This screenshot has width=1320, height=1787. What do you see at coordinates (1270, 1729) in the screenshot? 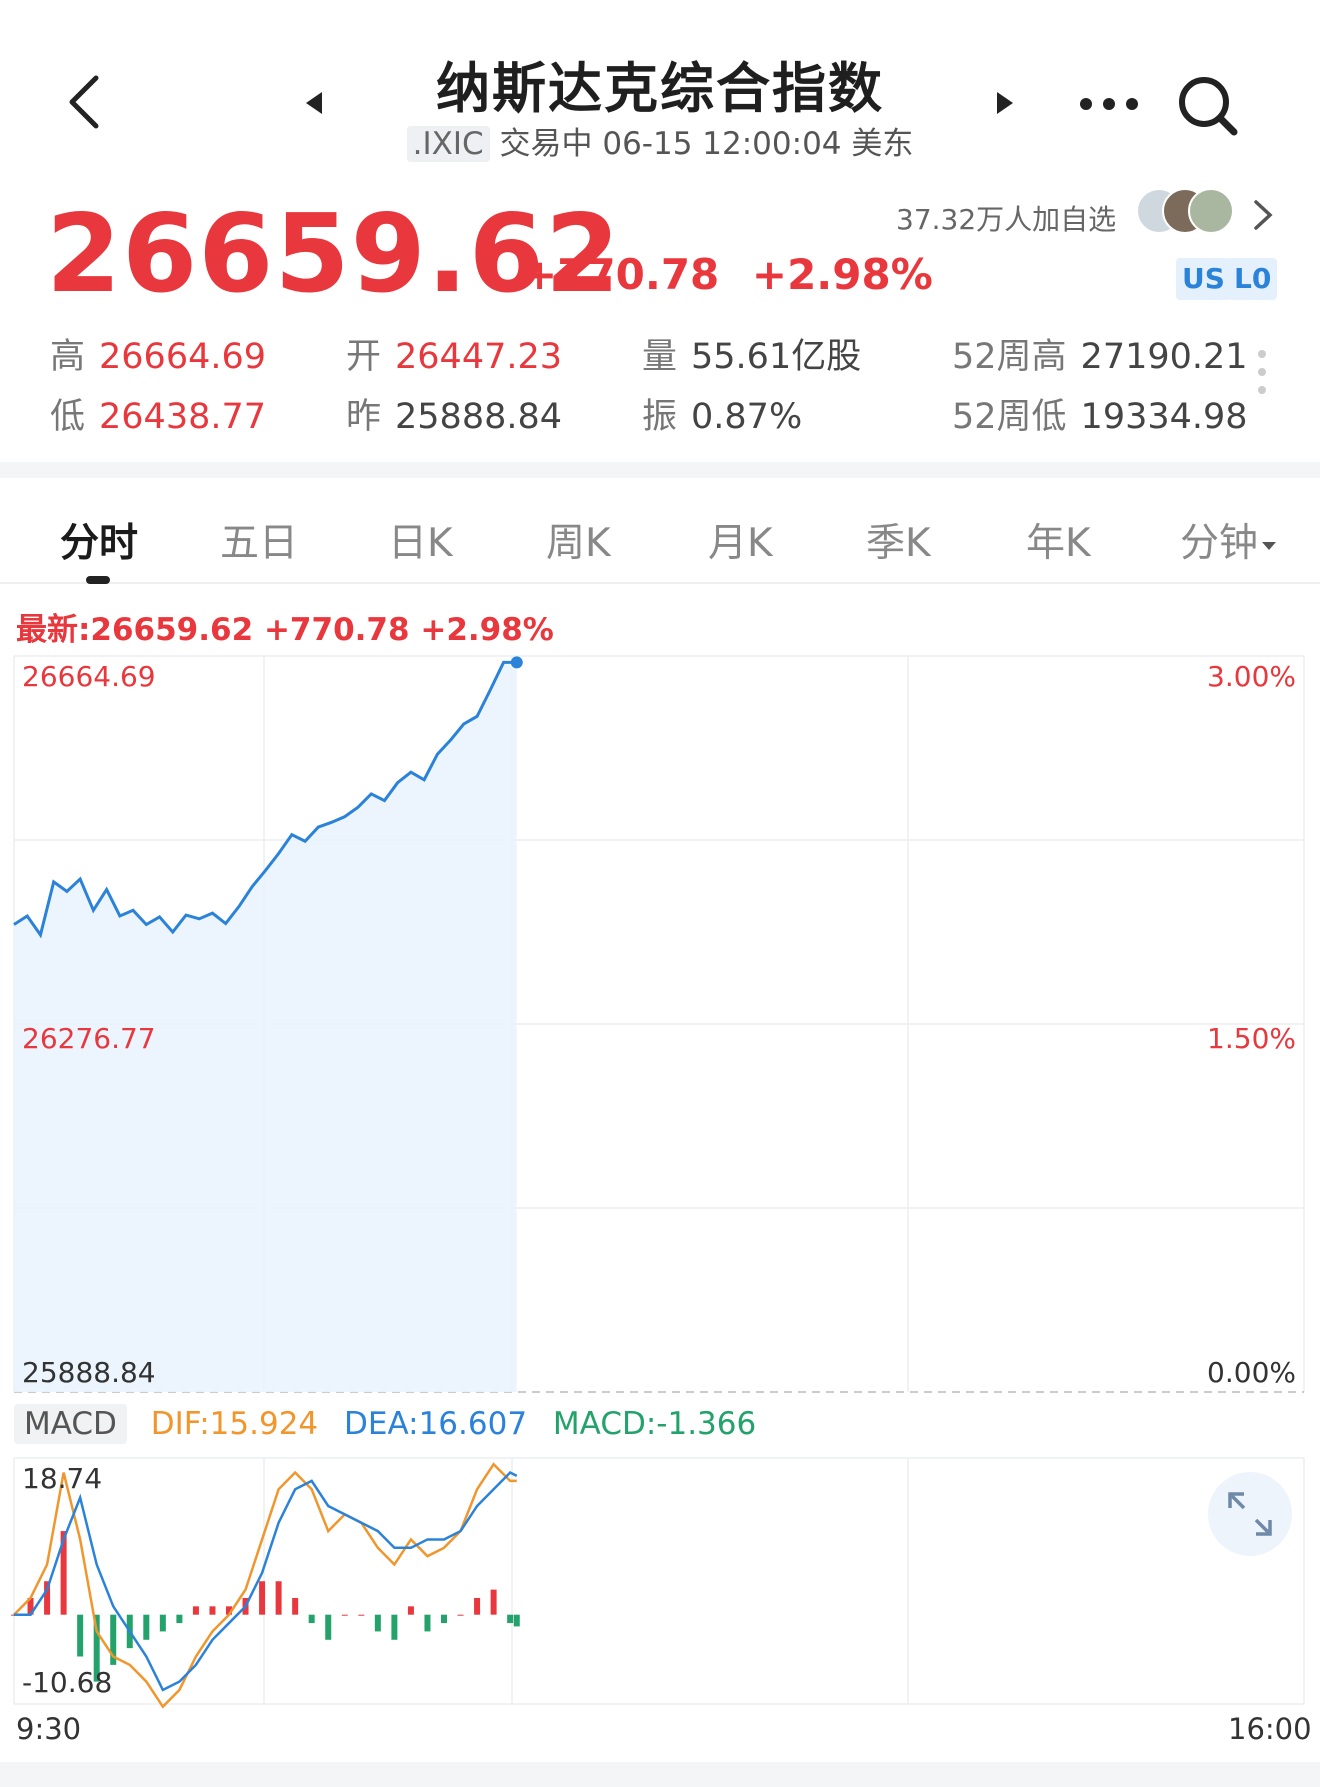
I see `time-axis-end: 16:00` at bounding box center [1270, 1729].